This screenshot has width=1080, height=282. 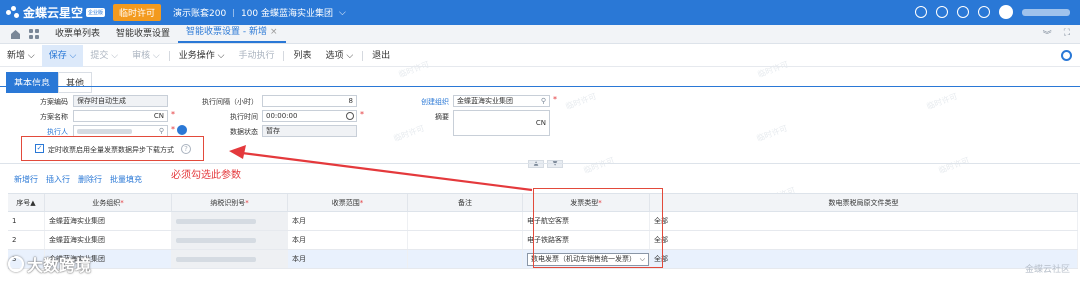 I want to click on col-note: 备注, so click(x=465, y=202).